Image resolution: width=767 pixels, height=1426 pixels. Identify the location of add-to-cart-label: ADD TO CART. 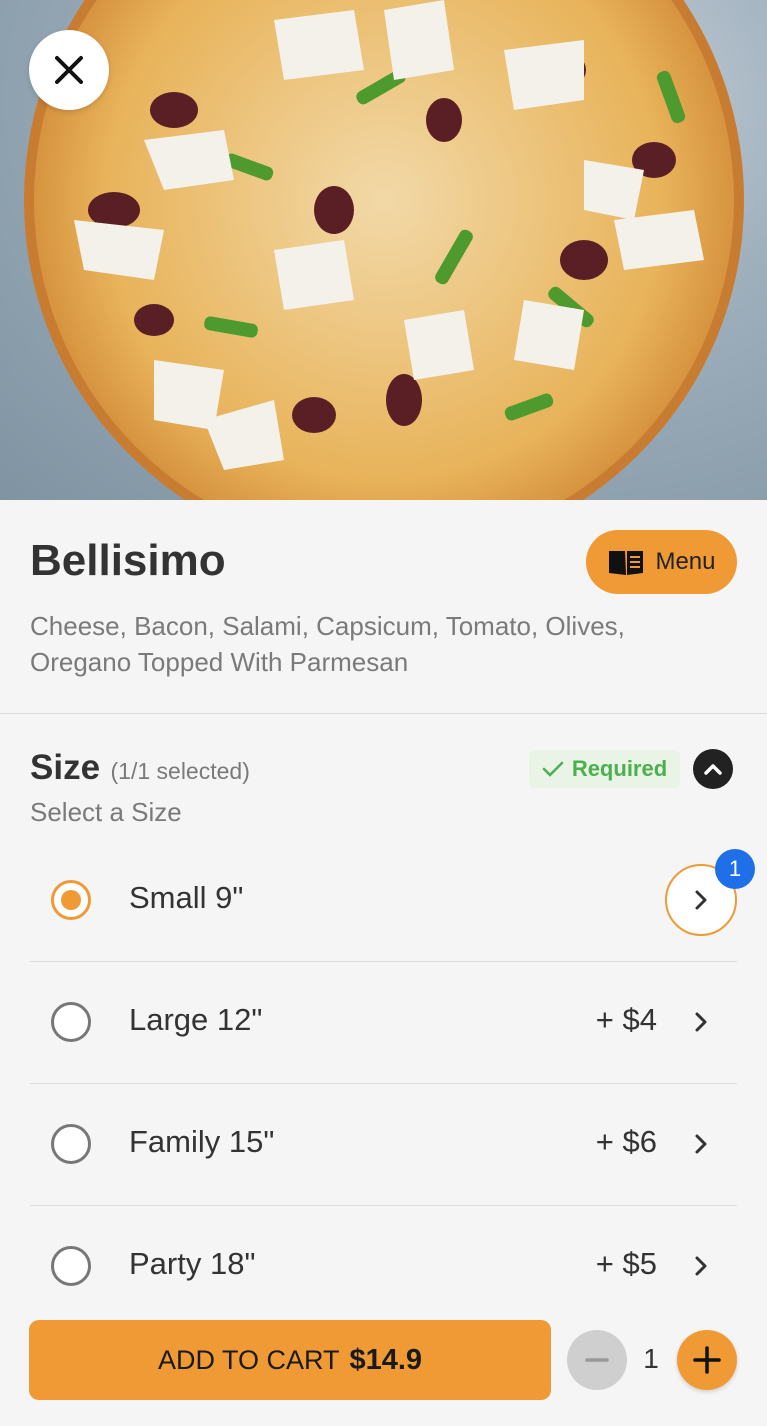
(248, 1359).